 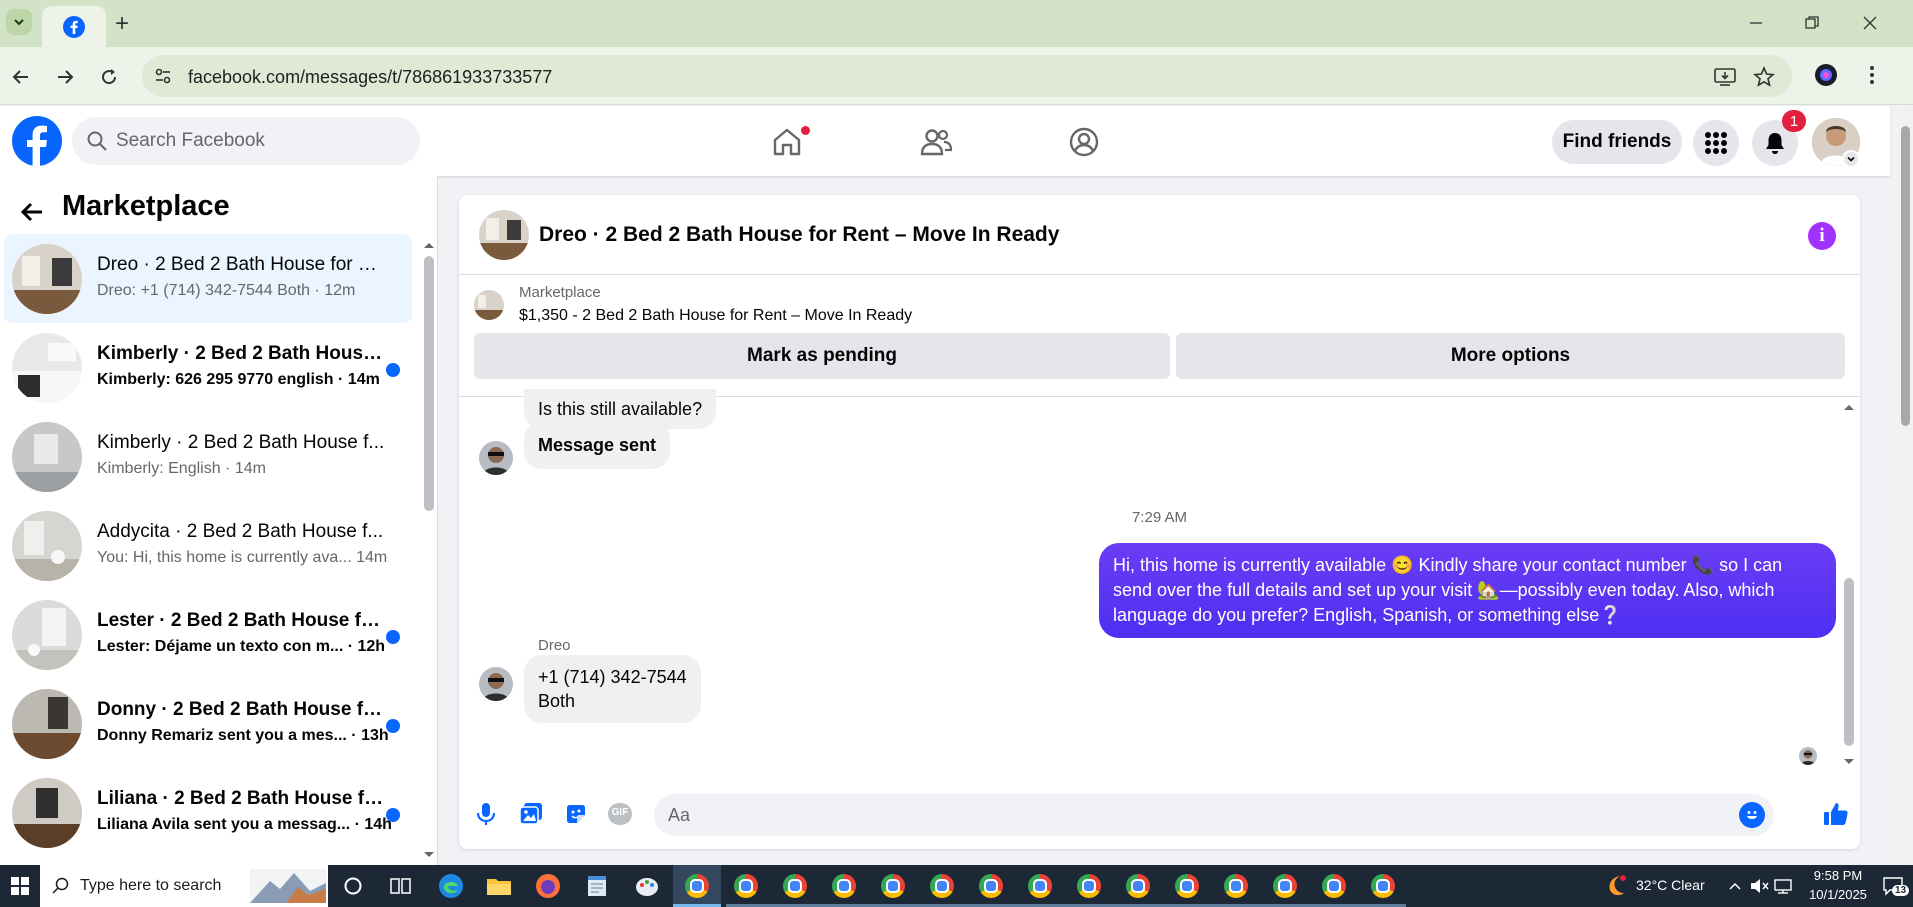 What do you see at coordinates (1756, 23) in the screenshot?
I see `minimize-button` at bounding box center [1756, 23].